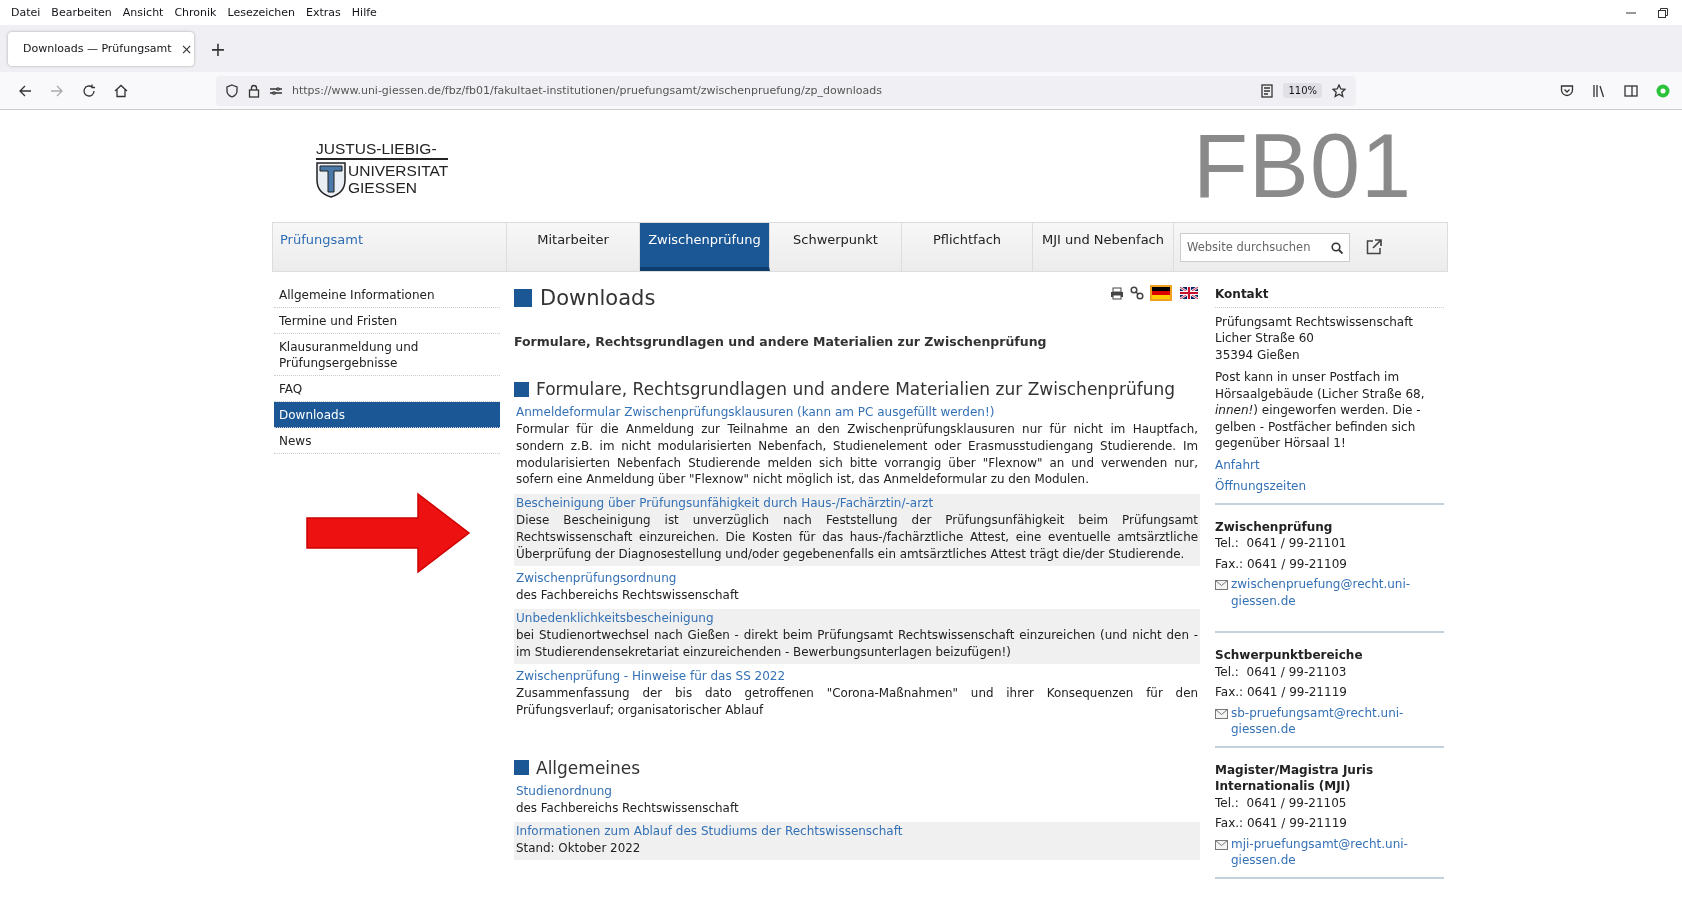 This screenshot has width=1682, height=909. I want to click on star-icon, so click(1339, 90).